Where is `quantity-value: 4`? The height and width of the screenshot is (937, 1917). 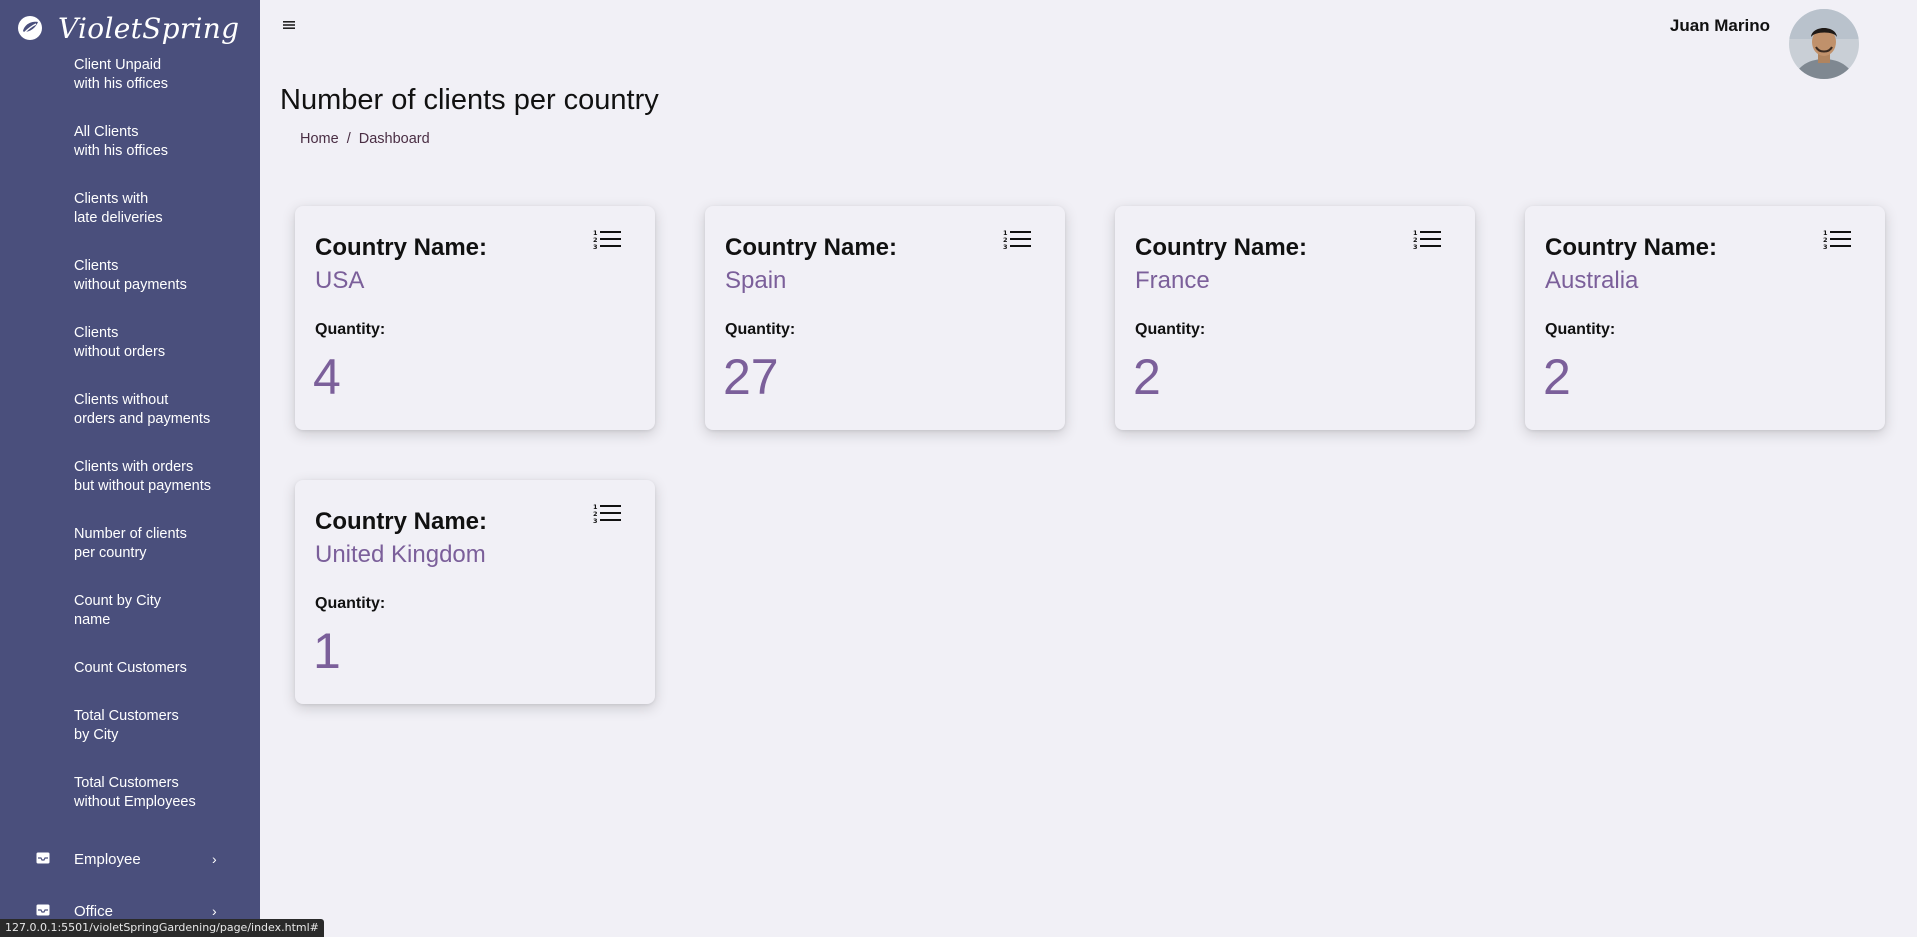
quantity-value: 4 is located at coordinates (327, 377).